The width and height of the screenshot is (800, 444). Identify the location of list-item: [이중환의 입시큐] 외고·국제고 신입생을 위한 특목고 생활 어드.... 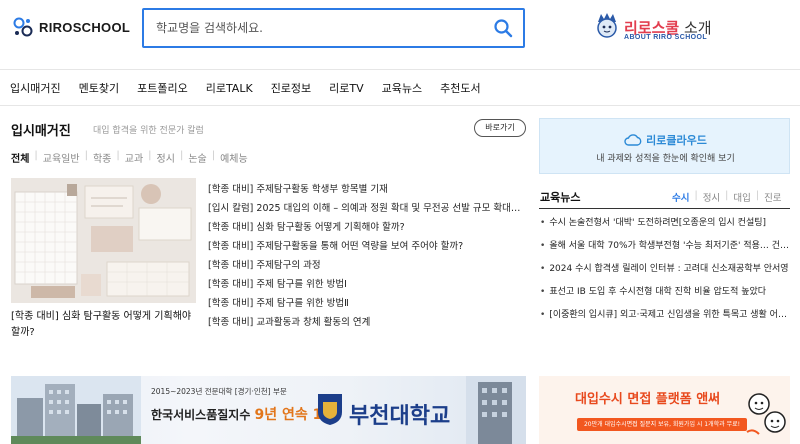
(665, 315).